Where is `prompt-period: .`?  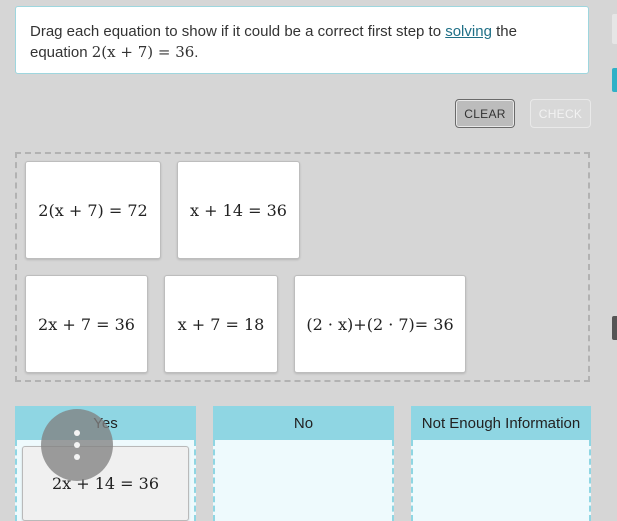
prompt-period: . is located at coordinates (196, 52).